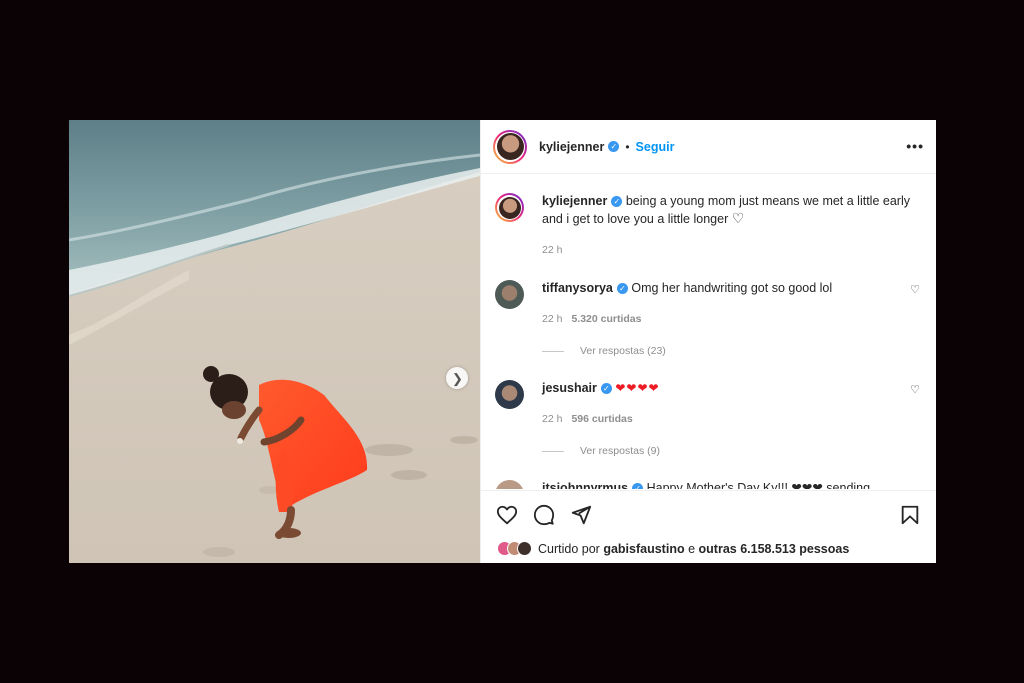  What do you see at coordinates (774, 549) in the screenshot?
I see `liked-by-others: outras 6.158.513 pessoas` at bounding box center [774, 549].